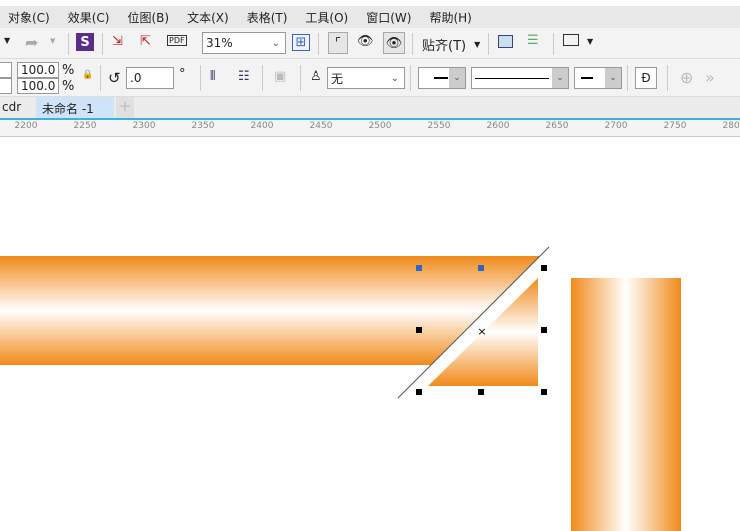 This screenshot has height=531, width=740. I want to click on end-arrow-select: ⌄, so click(598, 78).